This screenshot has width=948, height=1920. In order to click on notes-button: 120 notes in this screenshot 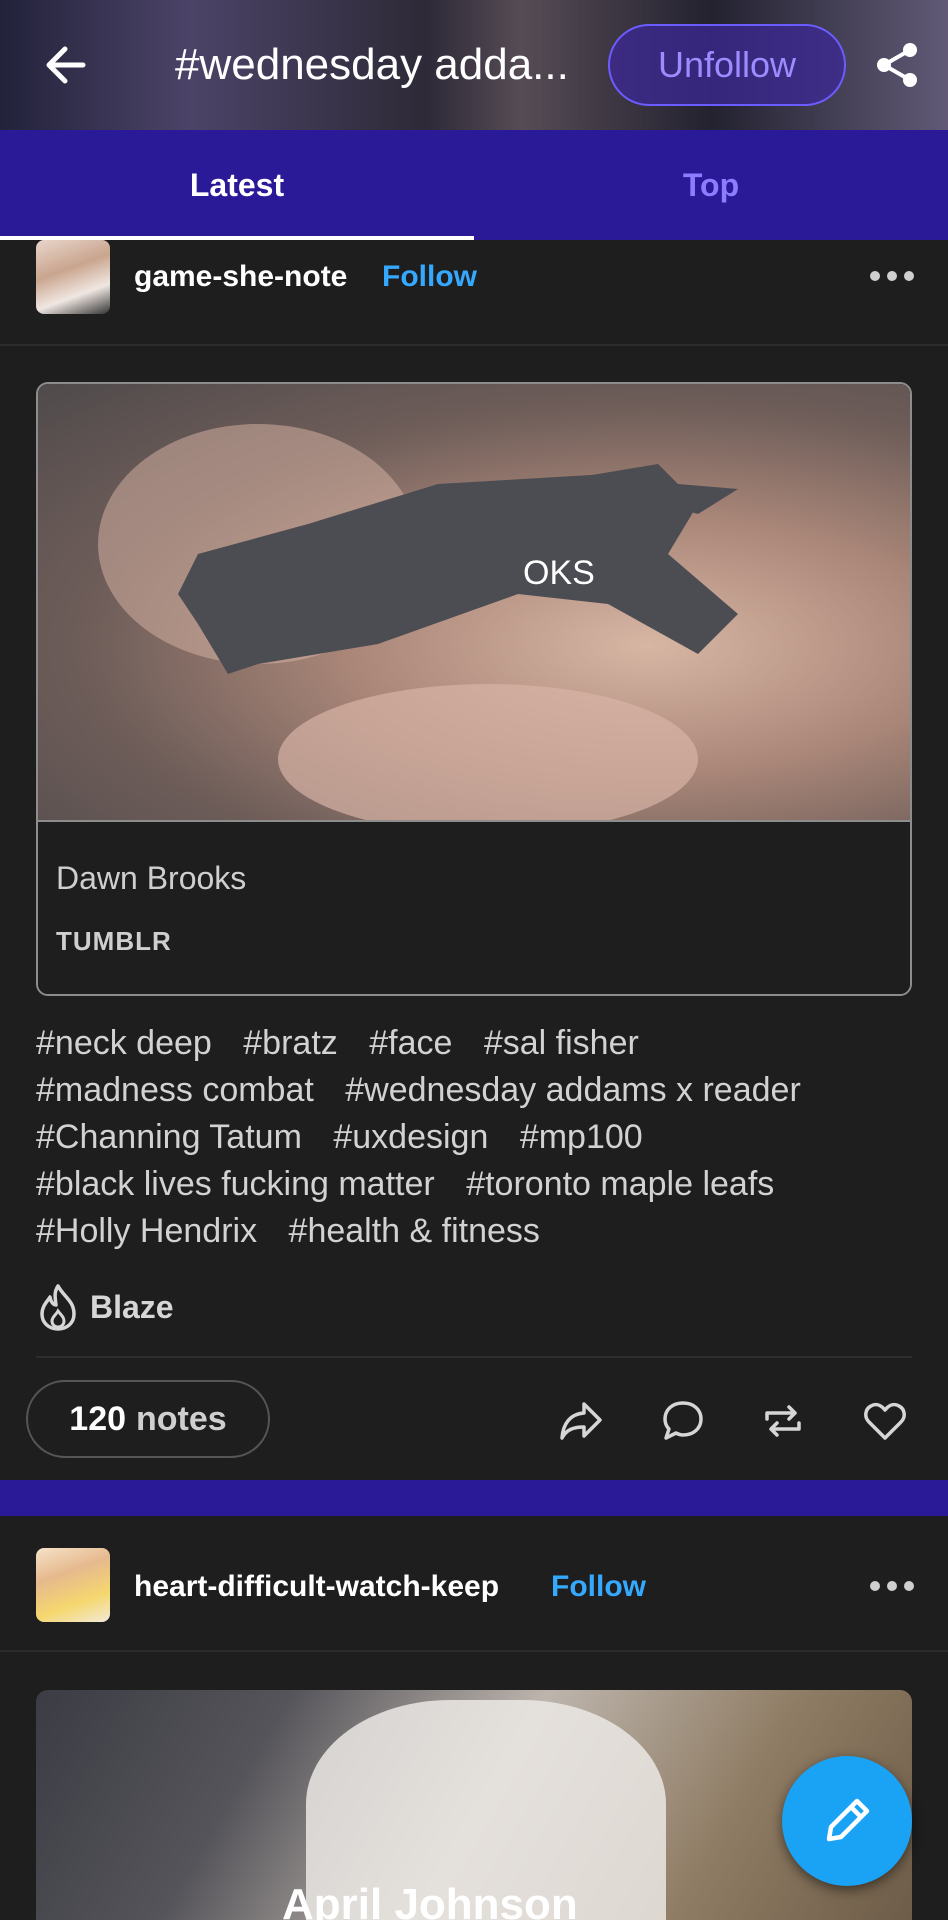, I will do `click(148, 1419)`.